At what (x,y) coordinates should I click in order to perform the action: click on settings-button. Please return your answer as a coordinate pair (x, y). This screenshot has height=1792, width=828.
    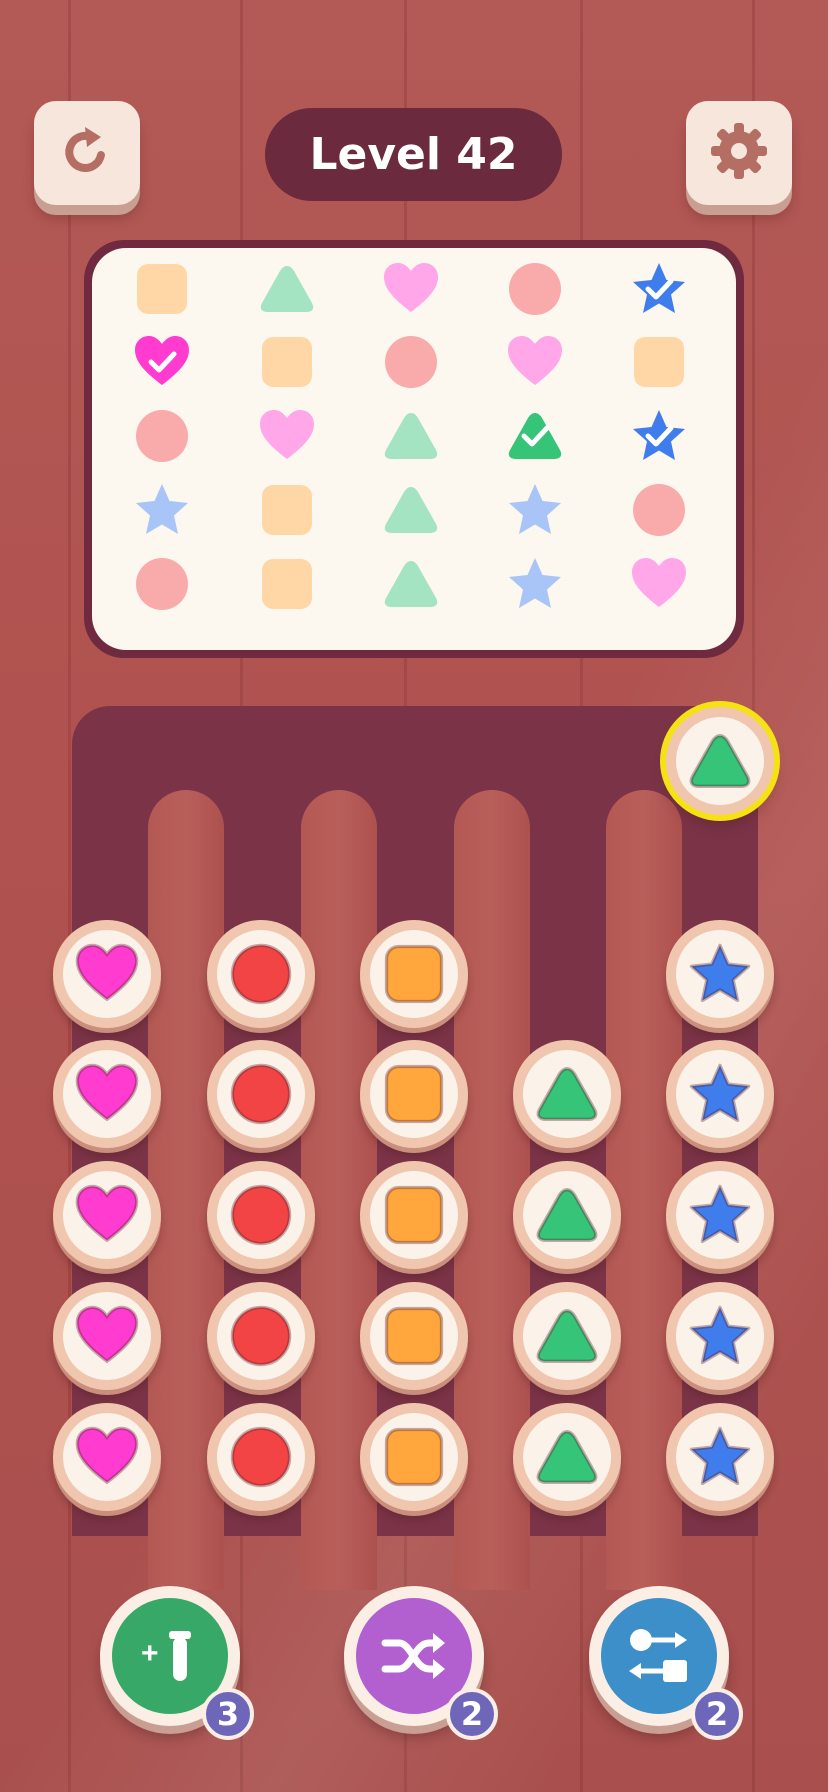
    Looking at the image, I should click on (739, 153).